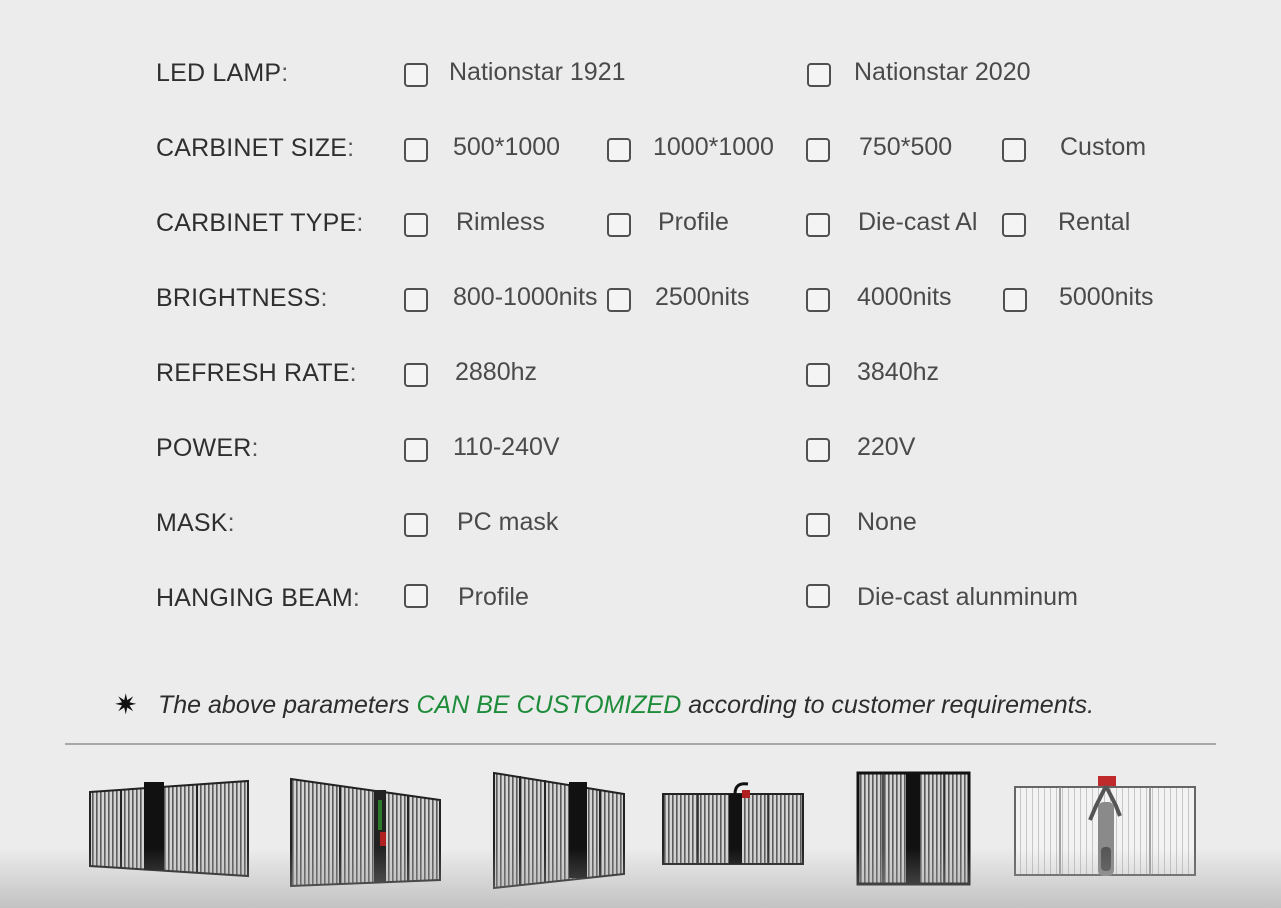 This screenshot has width=1281, height=908. Describe the element at coordinates (126, 704) in the screenshot. I see `starburst-icon: ✷` at that location.